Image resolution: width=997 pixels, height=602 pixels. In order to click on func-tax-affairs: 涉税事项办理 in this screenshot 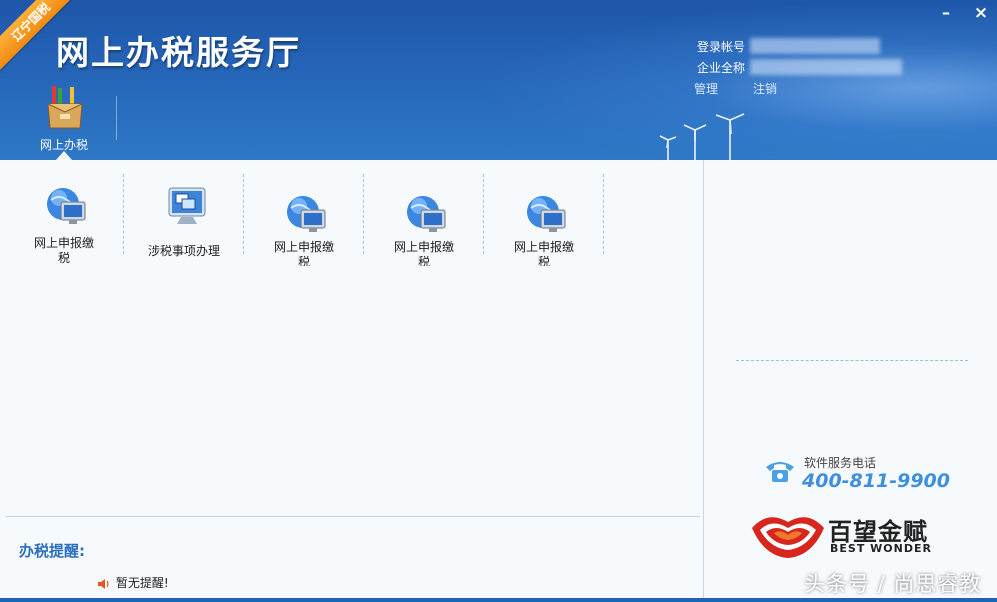, I will do `click(184, 223)`.